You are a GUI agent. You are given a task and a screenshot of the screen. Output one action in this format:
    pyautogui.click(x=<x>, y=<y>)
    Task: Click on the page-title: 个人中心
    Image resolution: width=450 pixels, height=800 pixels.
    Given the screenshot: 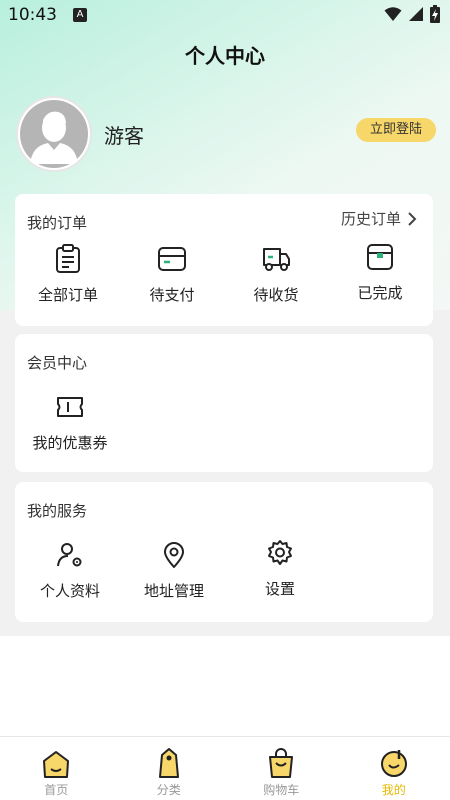 What is the action you would take?
    pyautogui.click(x=225, y=56)
    